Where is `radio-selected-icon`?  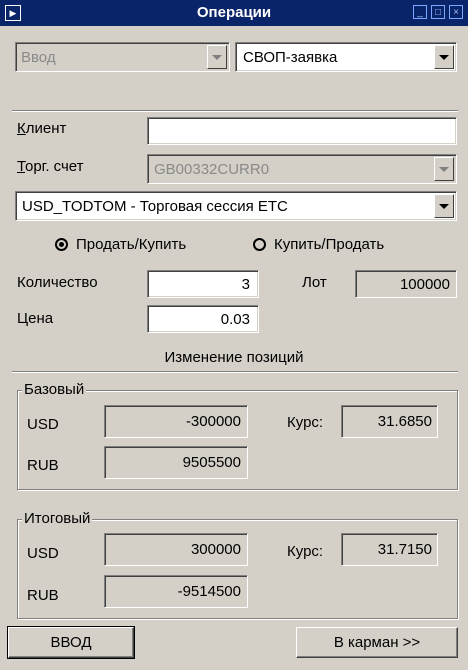
radio-selected-icon is located at coordinates (61, 244).